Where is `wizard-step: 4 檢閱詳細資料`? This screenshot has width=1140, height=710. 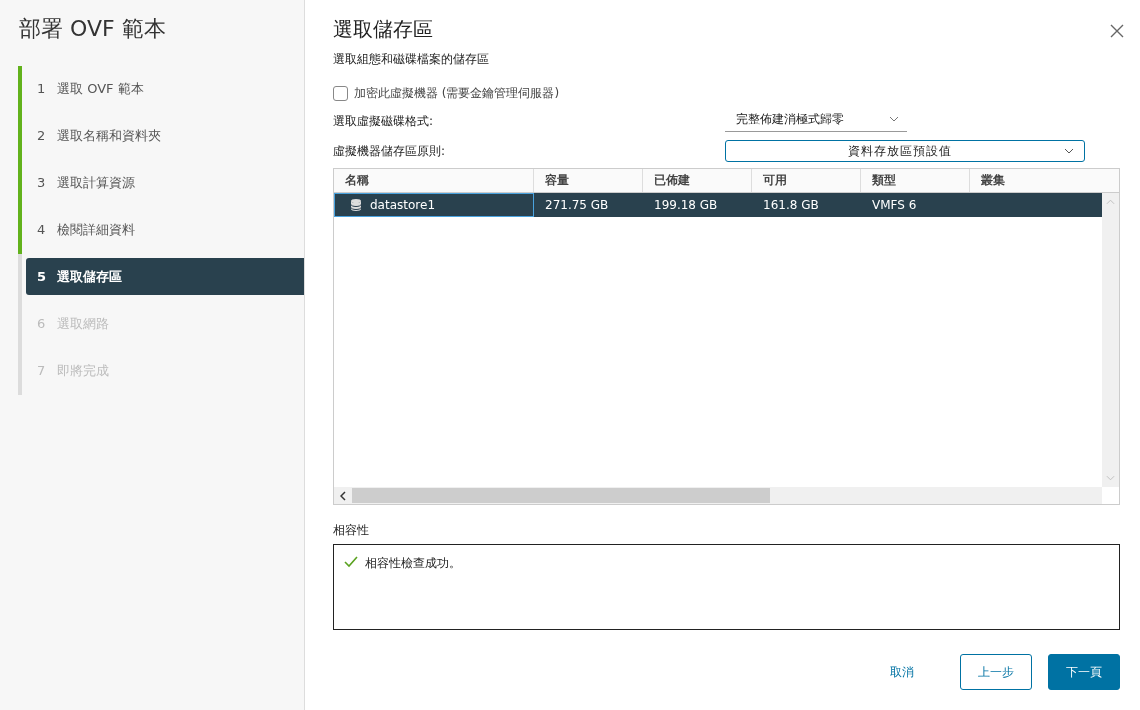 wizard-step: 4 檢閱詳細資料 is located at coordinates (165, 229).